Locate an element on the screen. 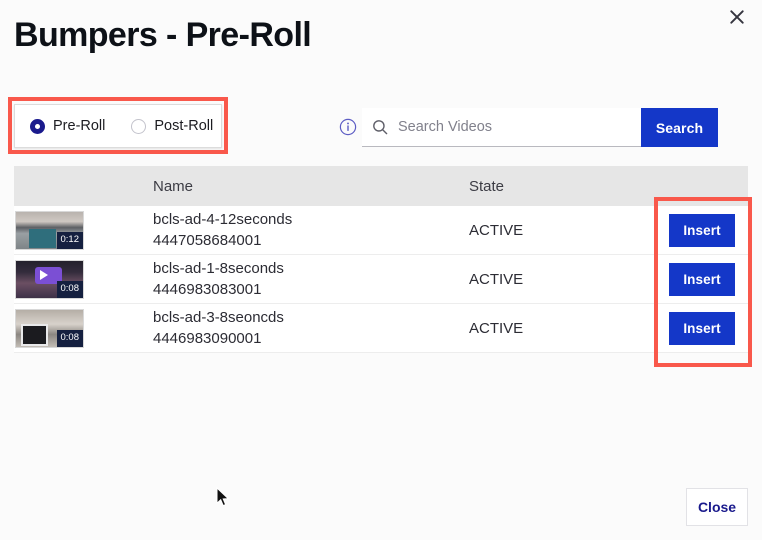  video-id: 4446983083001 is located at coordinates (207, 289).